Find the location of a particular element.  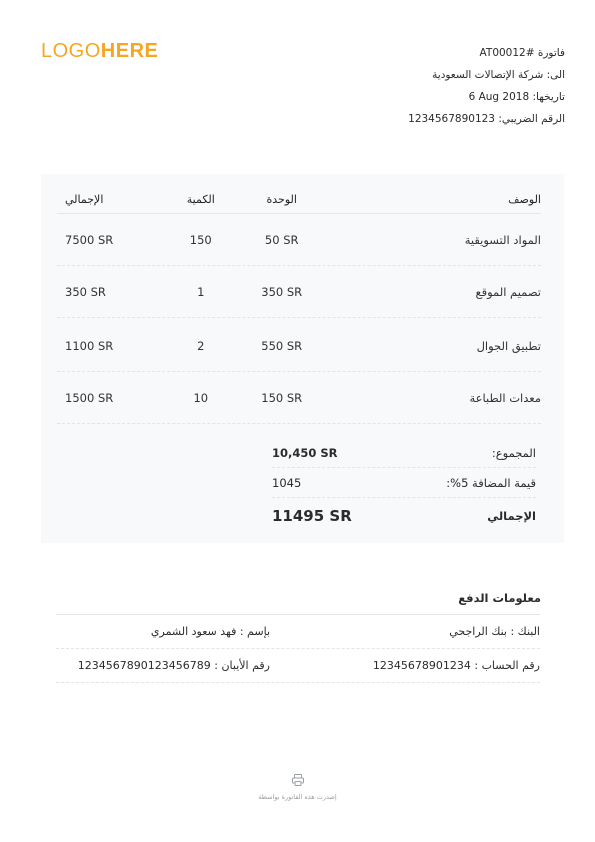

item-unit-price: 350 SR is located at coordinates (282, 291).